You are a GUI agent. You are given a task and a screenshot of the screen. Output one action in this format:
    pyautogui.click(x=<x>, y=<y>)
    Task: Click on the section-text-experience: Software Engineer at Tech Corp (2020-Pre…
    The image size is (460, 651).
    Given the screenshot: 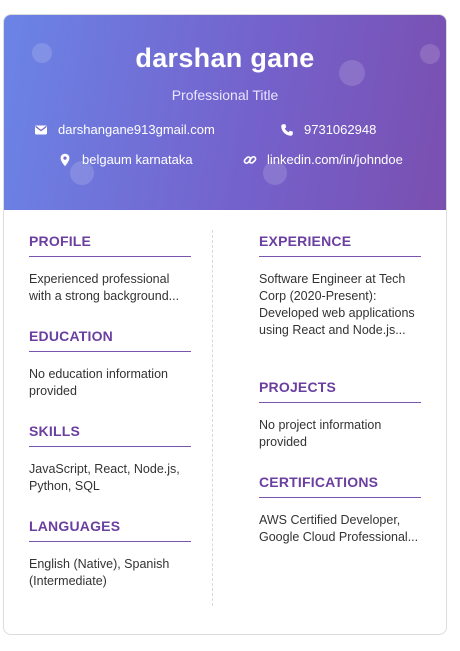 What is the action you would take?
    pyautogui.click(x=337, y=304)
    